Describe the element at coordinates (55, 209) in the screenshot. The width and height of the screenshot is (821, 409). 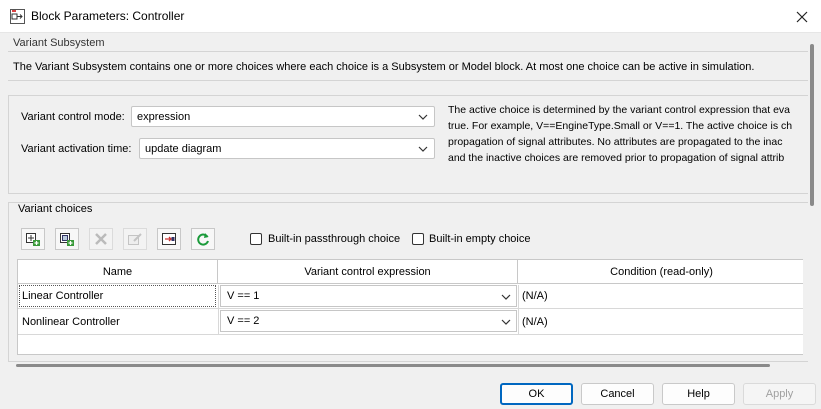
I see `variant-choices-title: Variant choices` at that location.